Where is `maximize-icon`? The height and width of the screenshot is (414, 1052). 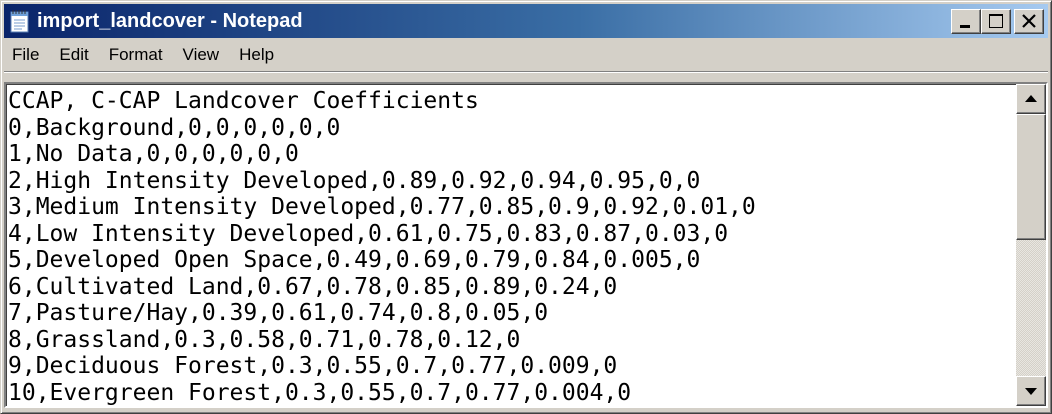 maximize-icon is located at coordinates (996, 21).